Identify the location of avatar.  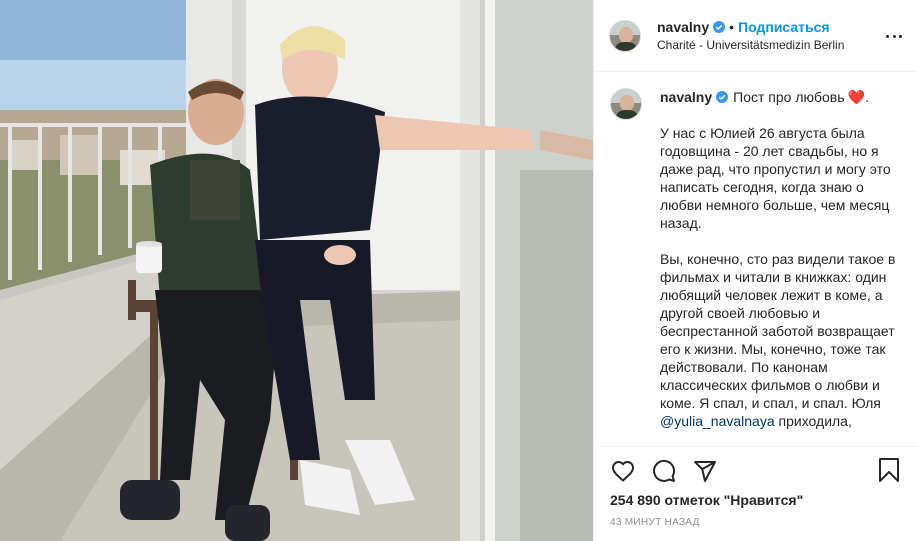
(625, 35).